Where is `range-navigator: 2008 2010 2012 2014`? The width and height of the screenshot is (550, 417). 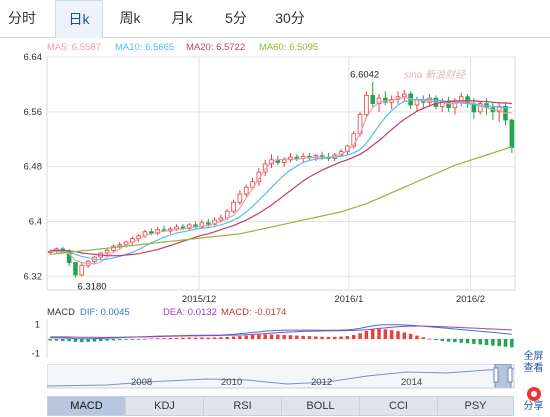 range-navigator: 2008 2010 2012 2014 is located at coordinates (281, 379).